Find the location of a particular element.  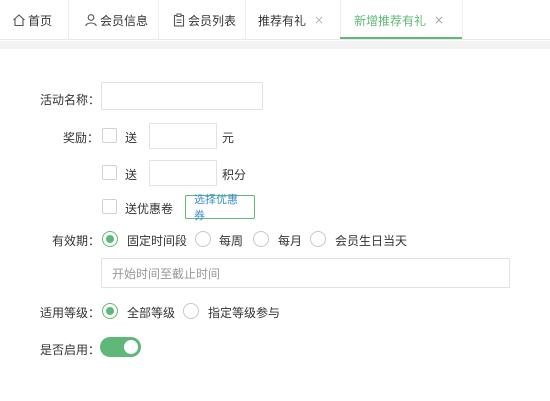

level-label: 适用等级： is located at coordinates (70, 313).